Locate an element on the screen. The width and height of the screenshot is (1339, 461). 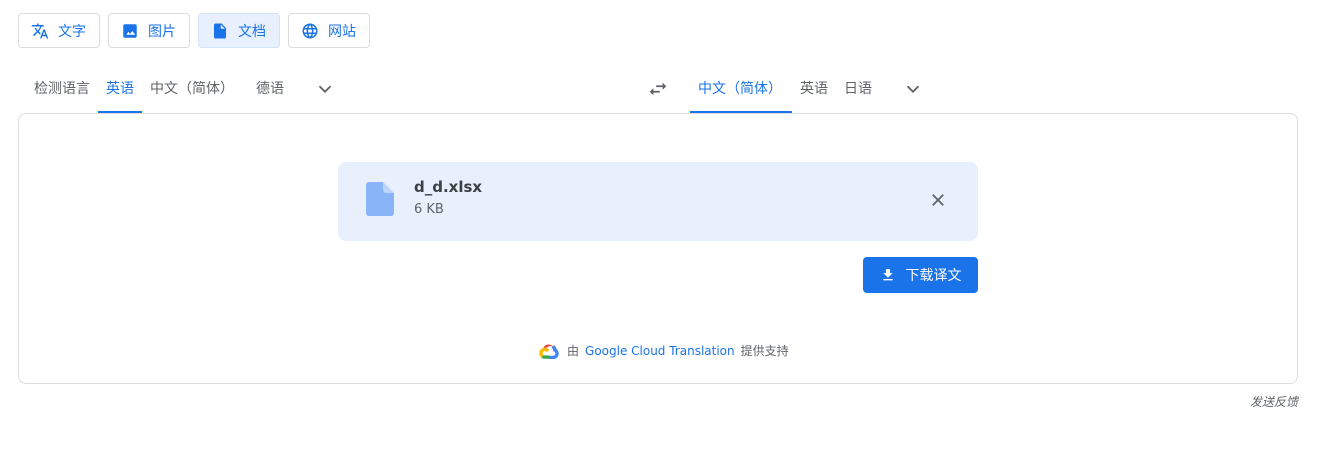
google-cloud-translation-link: Google Cloud Translation is located at coordinates (660, 351).